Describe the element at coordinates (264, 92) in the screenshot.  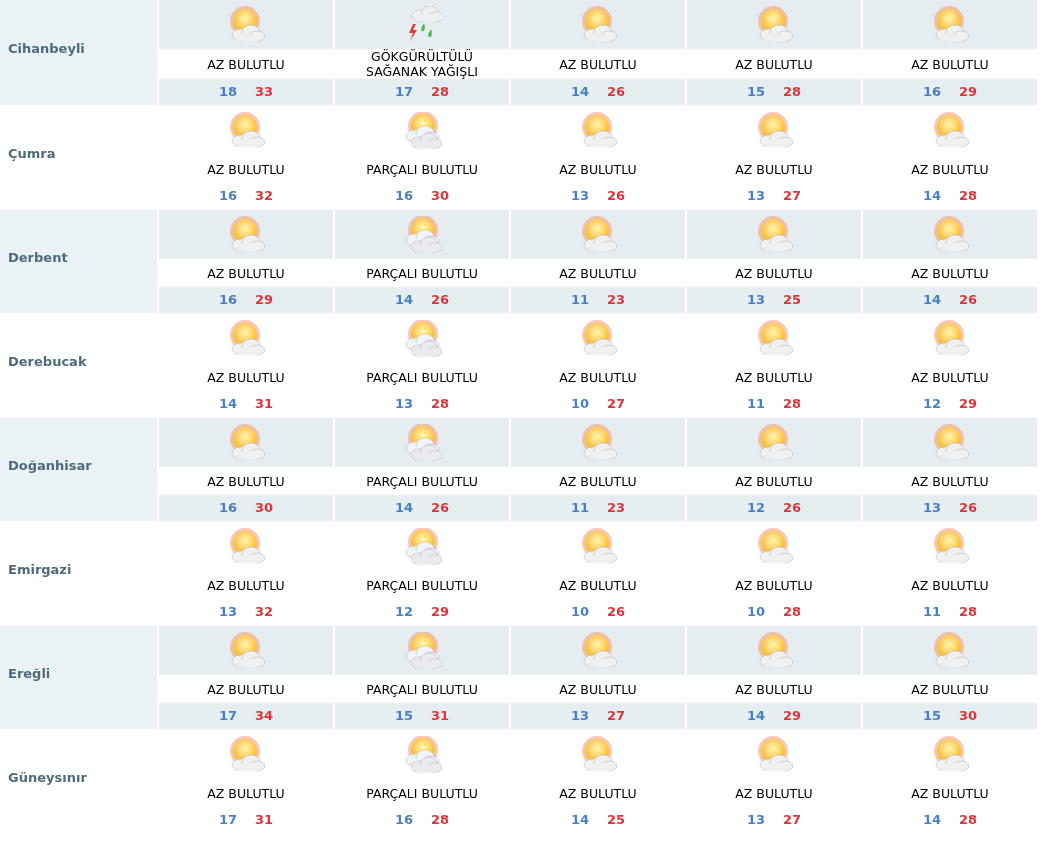
I see `high-temperature: 33` at that location.